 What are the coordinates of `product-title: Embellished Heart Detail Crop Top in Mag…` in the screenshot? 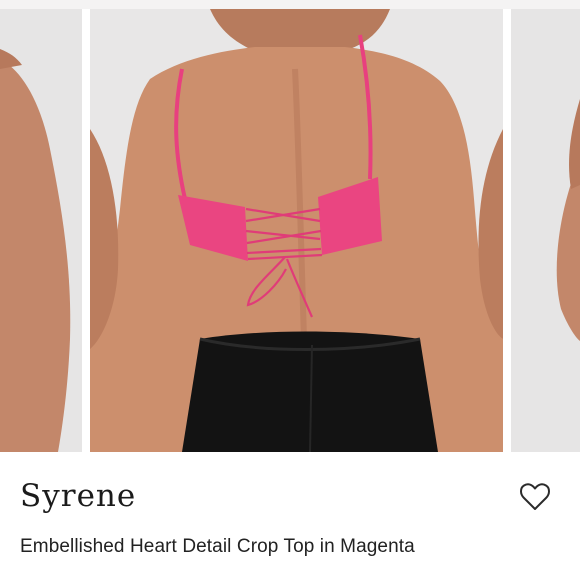 It's located at (217, 547).